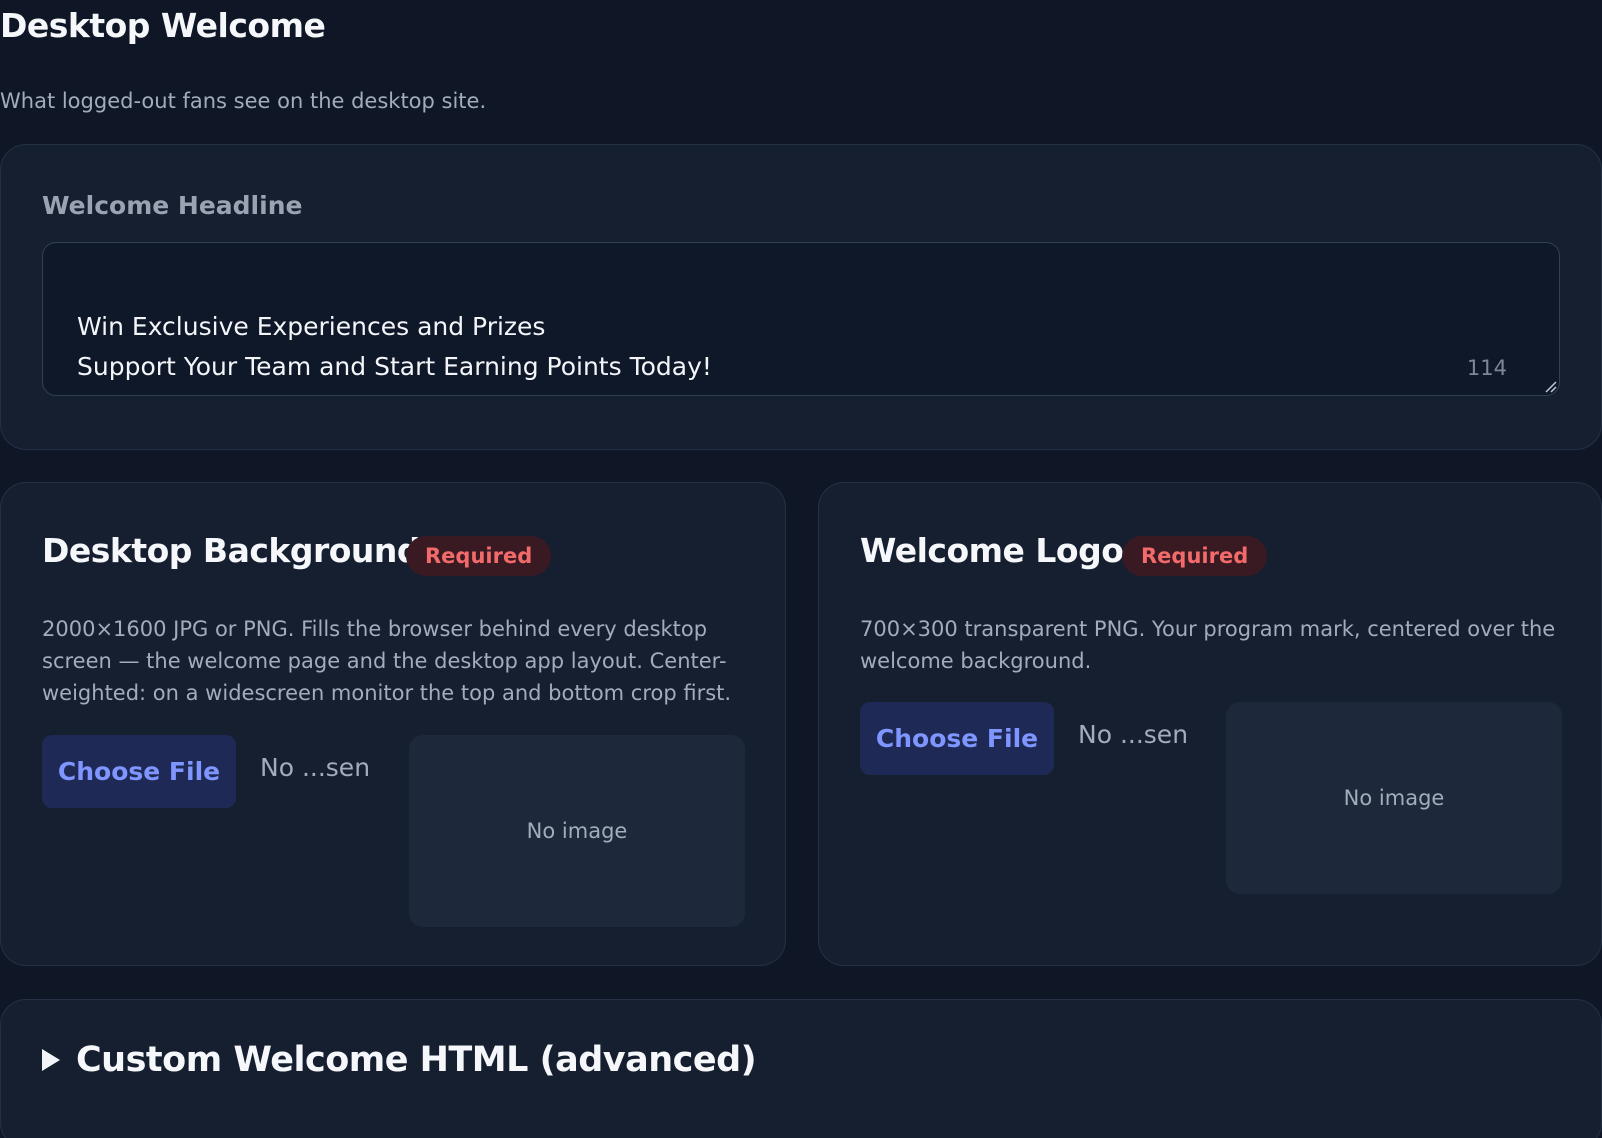 The width and height of the screenshot is (1602, 1138). I want to click on resize-handle-icon, so click(1550, 386).